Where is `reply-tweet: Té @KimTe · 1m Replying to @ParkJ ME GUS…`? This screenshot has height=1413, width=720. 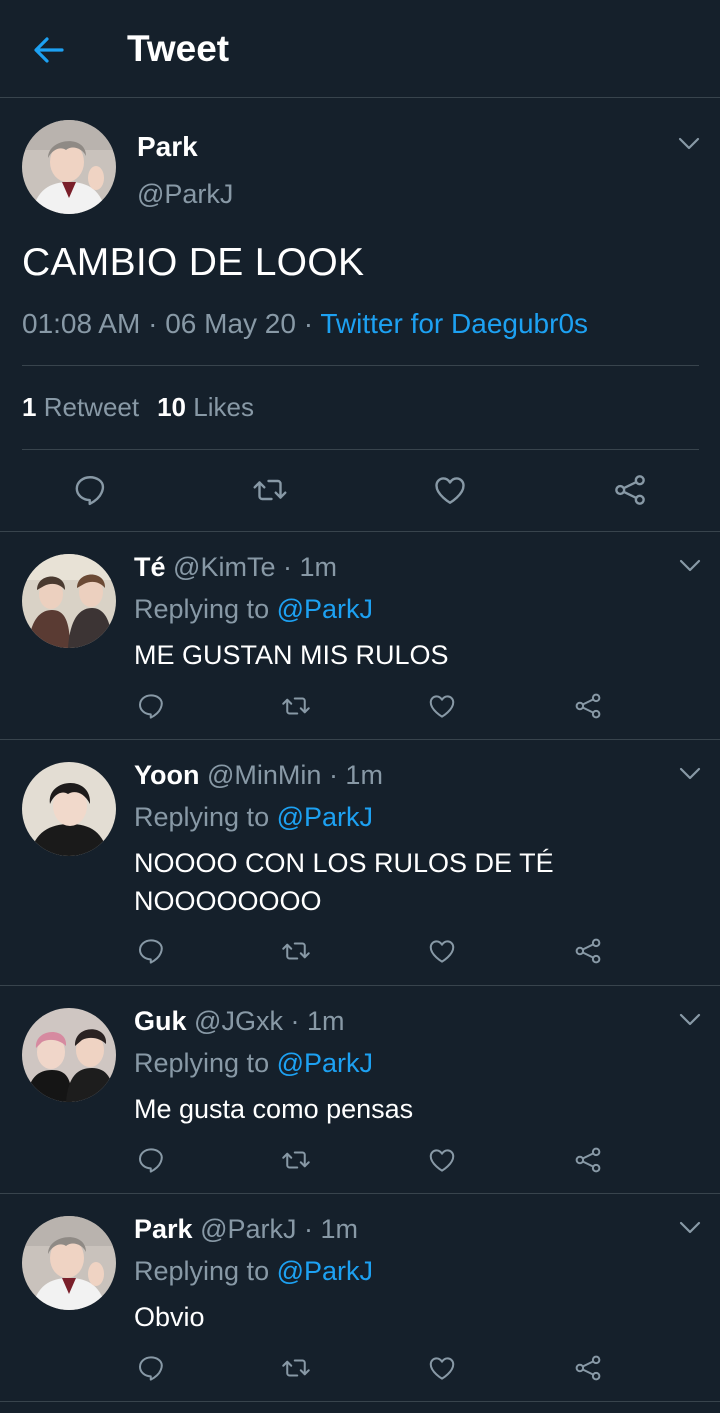 reply-tweet: Té @KimTe · 1m Replying to @ParkJ ME GUS… is located at coordinates (360, 636).